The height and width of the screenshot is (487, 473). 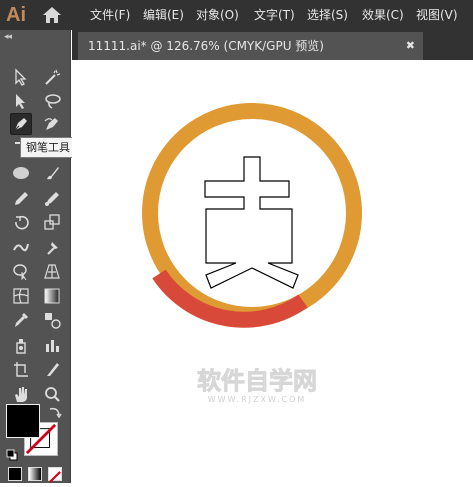 What do you see at coordinates (274, 15) in the screenshot?
I see `menu-type: 文字(T)` at bounding box center [274, 15].